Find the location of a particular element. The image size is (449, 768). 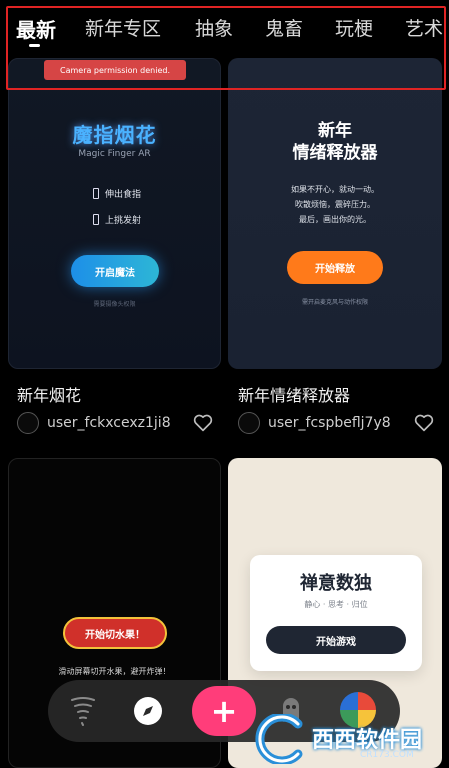

tab-new-year: 新年专区 is located at coordinates (123, 27).